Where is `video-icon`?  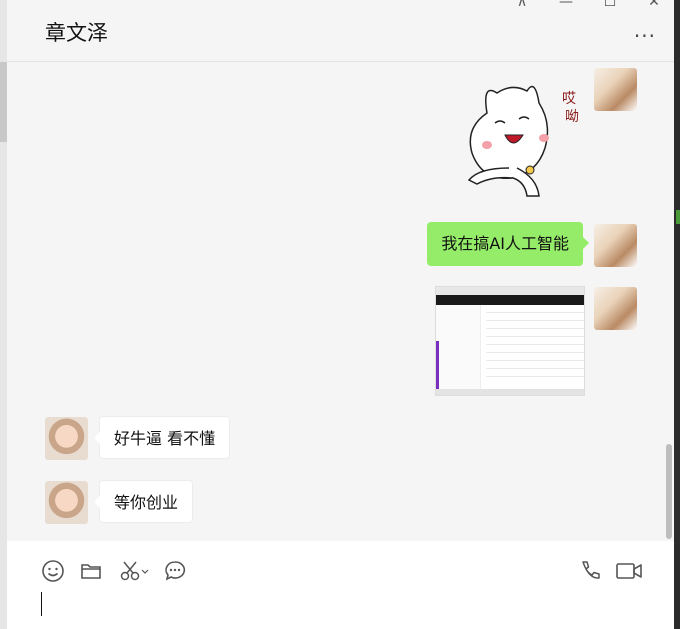 video-icon is located at coordinates (629, 571).